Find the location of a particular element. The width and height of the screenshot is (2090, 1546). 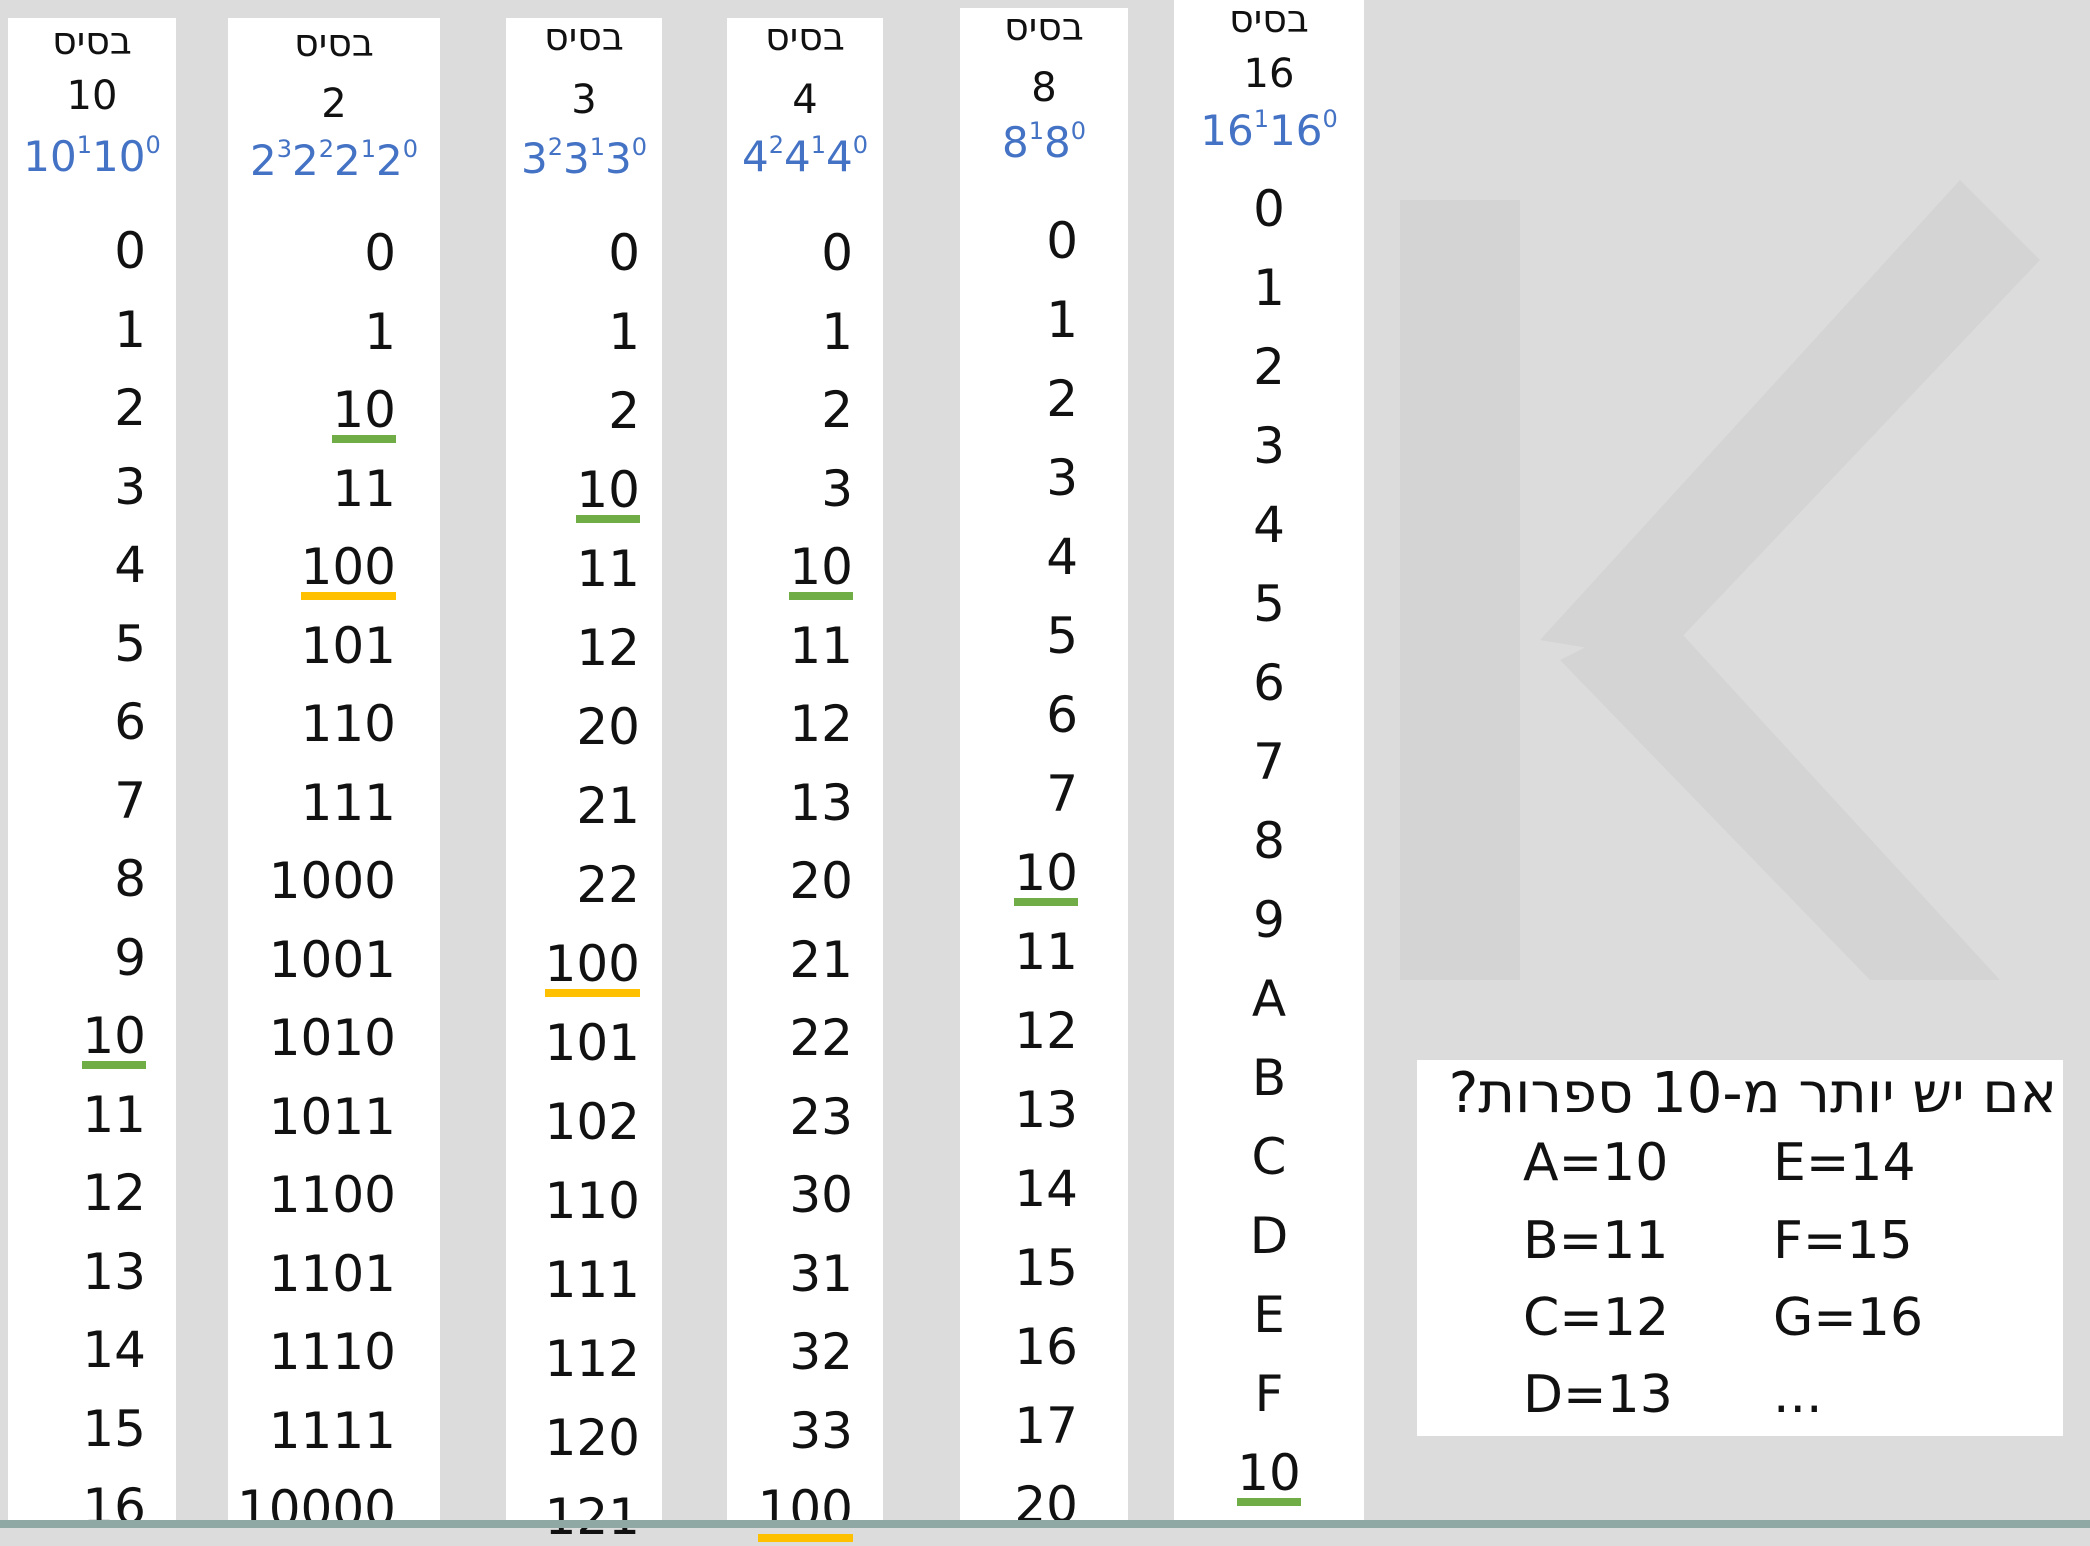

note-pair: A=10 is located at coordinates (1596, 1163).